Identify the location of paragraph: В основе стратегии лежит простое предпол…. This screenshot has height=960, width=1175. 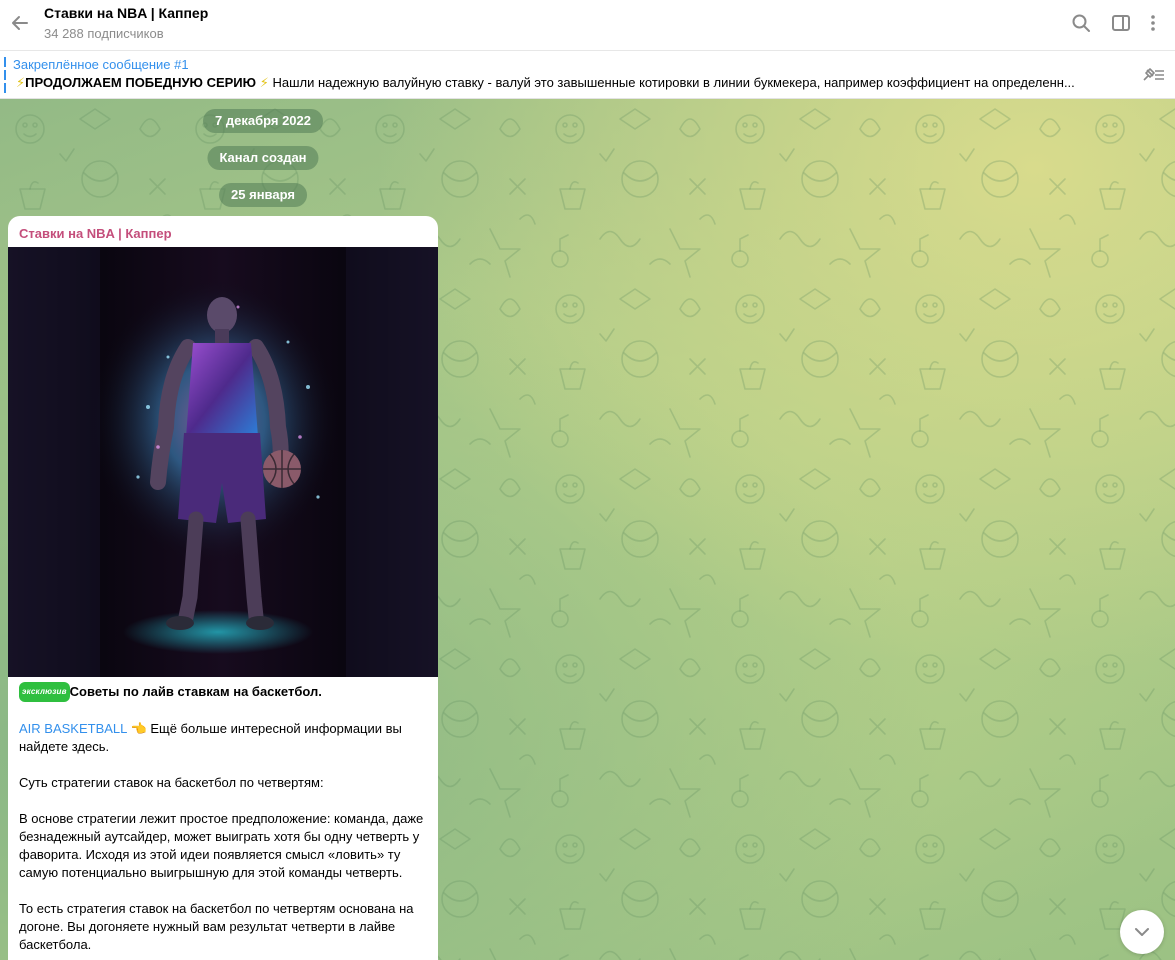
(221, 845).